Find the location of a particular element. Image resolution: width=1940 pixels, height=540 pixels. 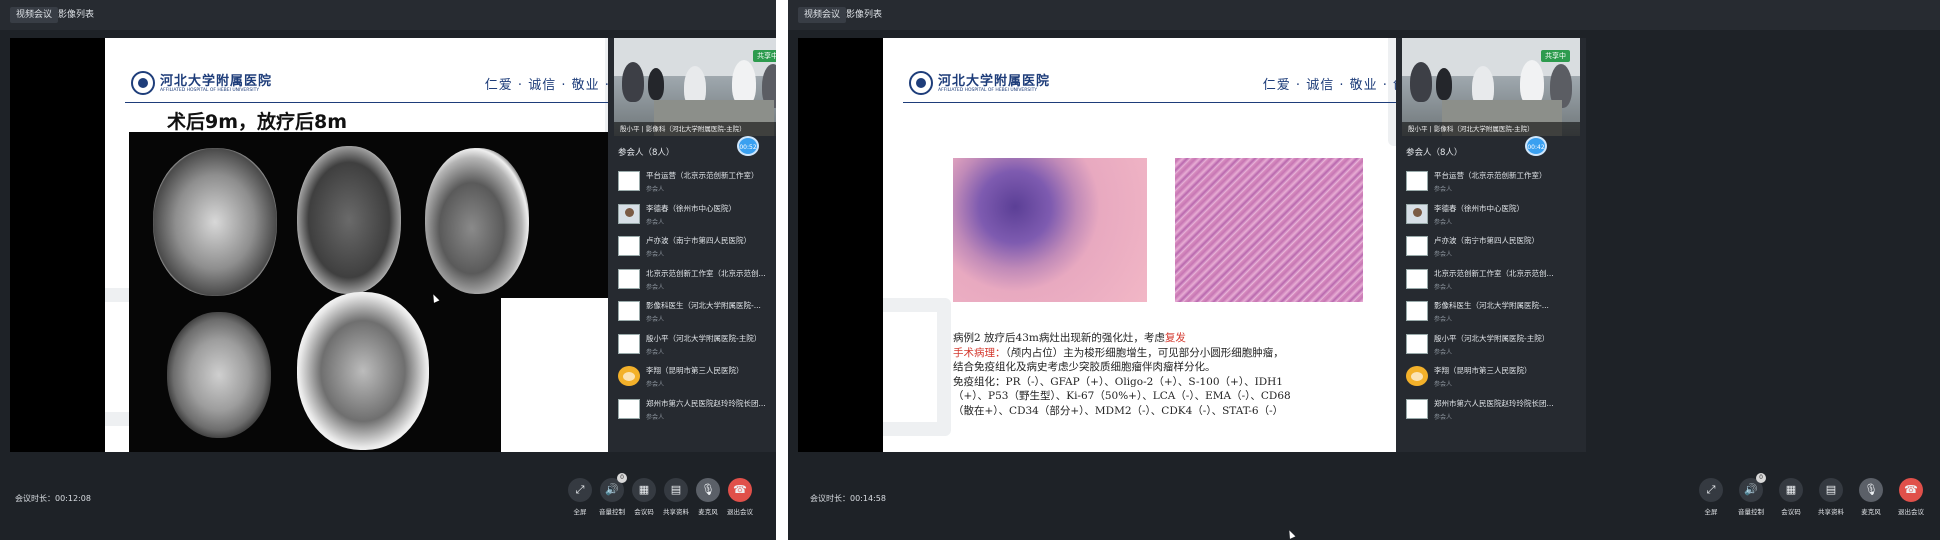

volume-badge: 0 is located at coordinates (1761, 478).